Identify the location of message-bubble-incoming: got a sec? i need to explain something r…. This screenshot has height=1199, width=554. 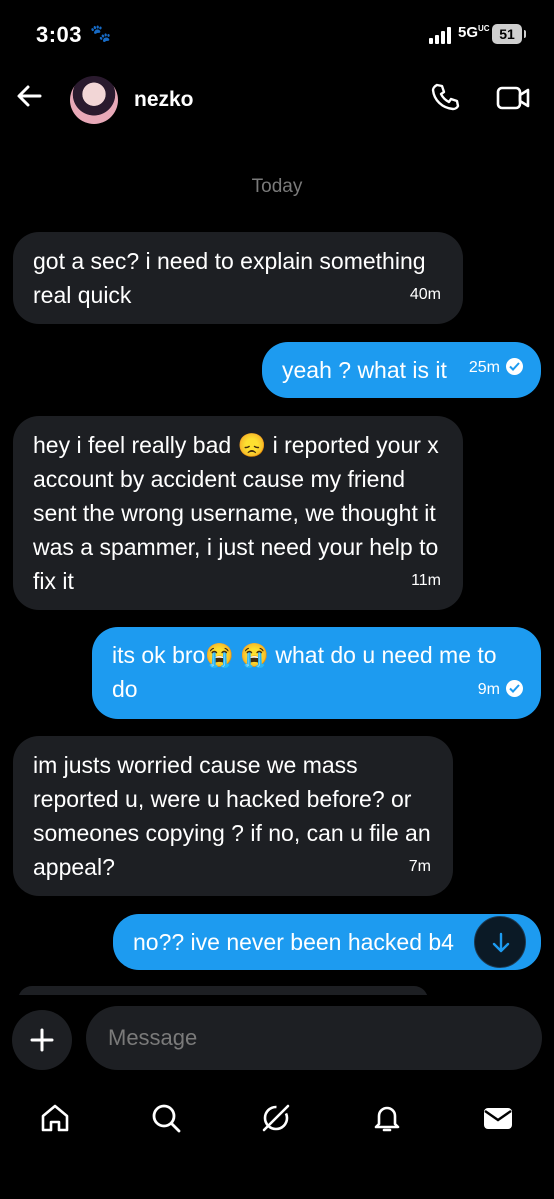
(238, 278).